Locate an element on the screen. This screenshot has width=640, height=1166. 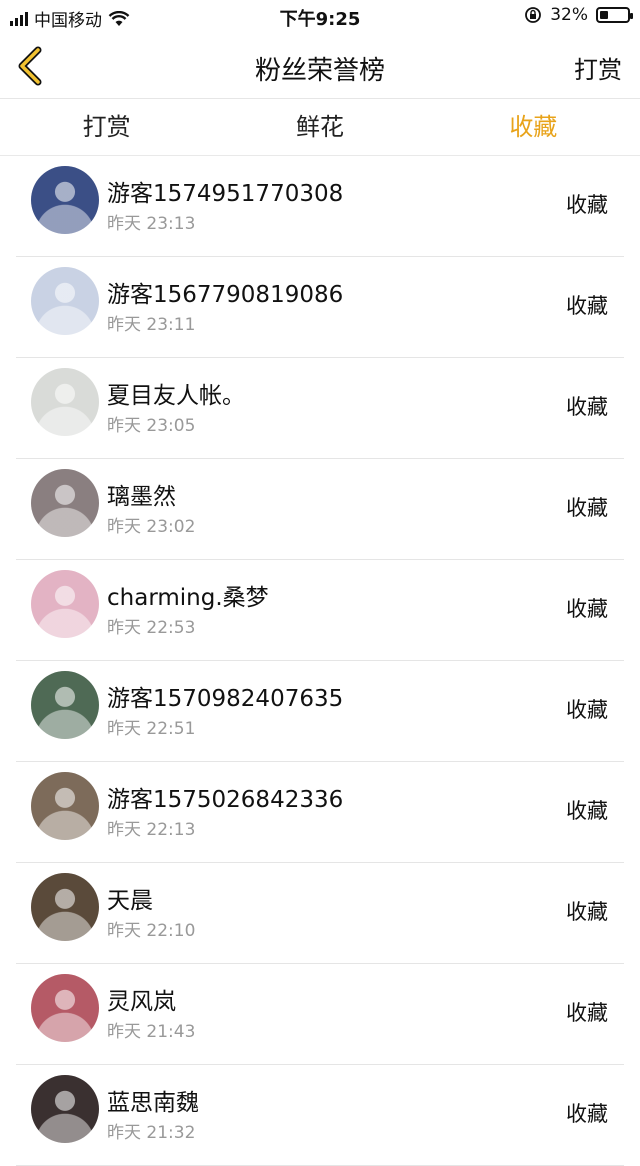
status-bar: 中国移动 下午9:25 32% is located at coordinates (320, 17).